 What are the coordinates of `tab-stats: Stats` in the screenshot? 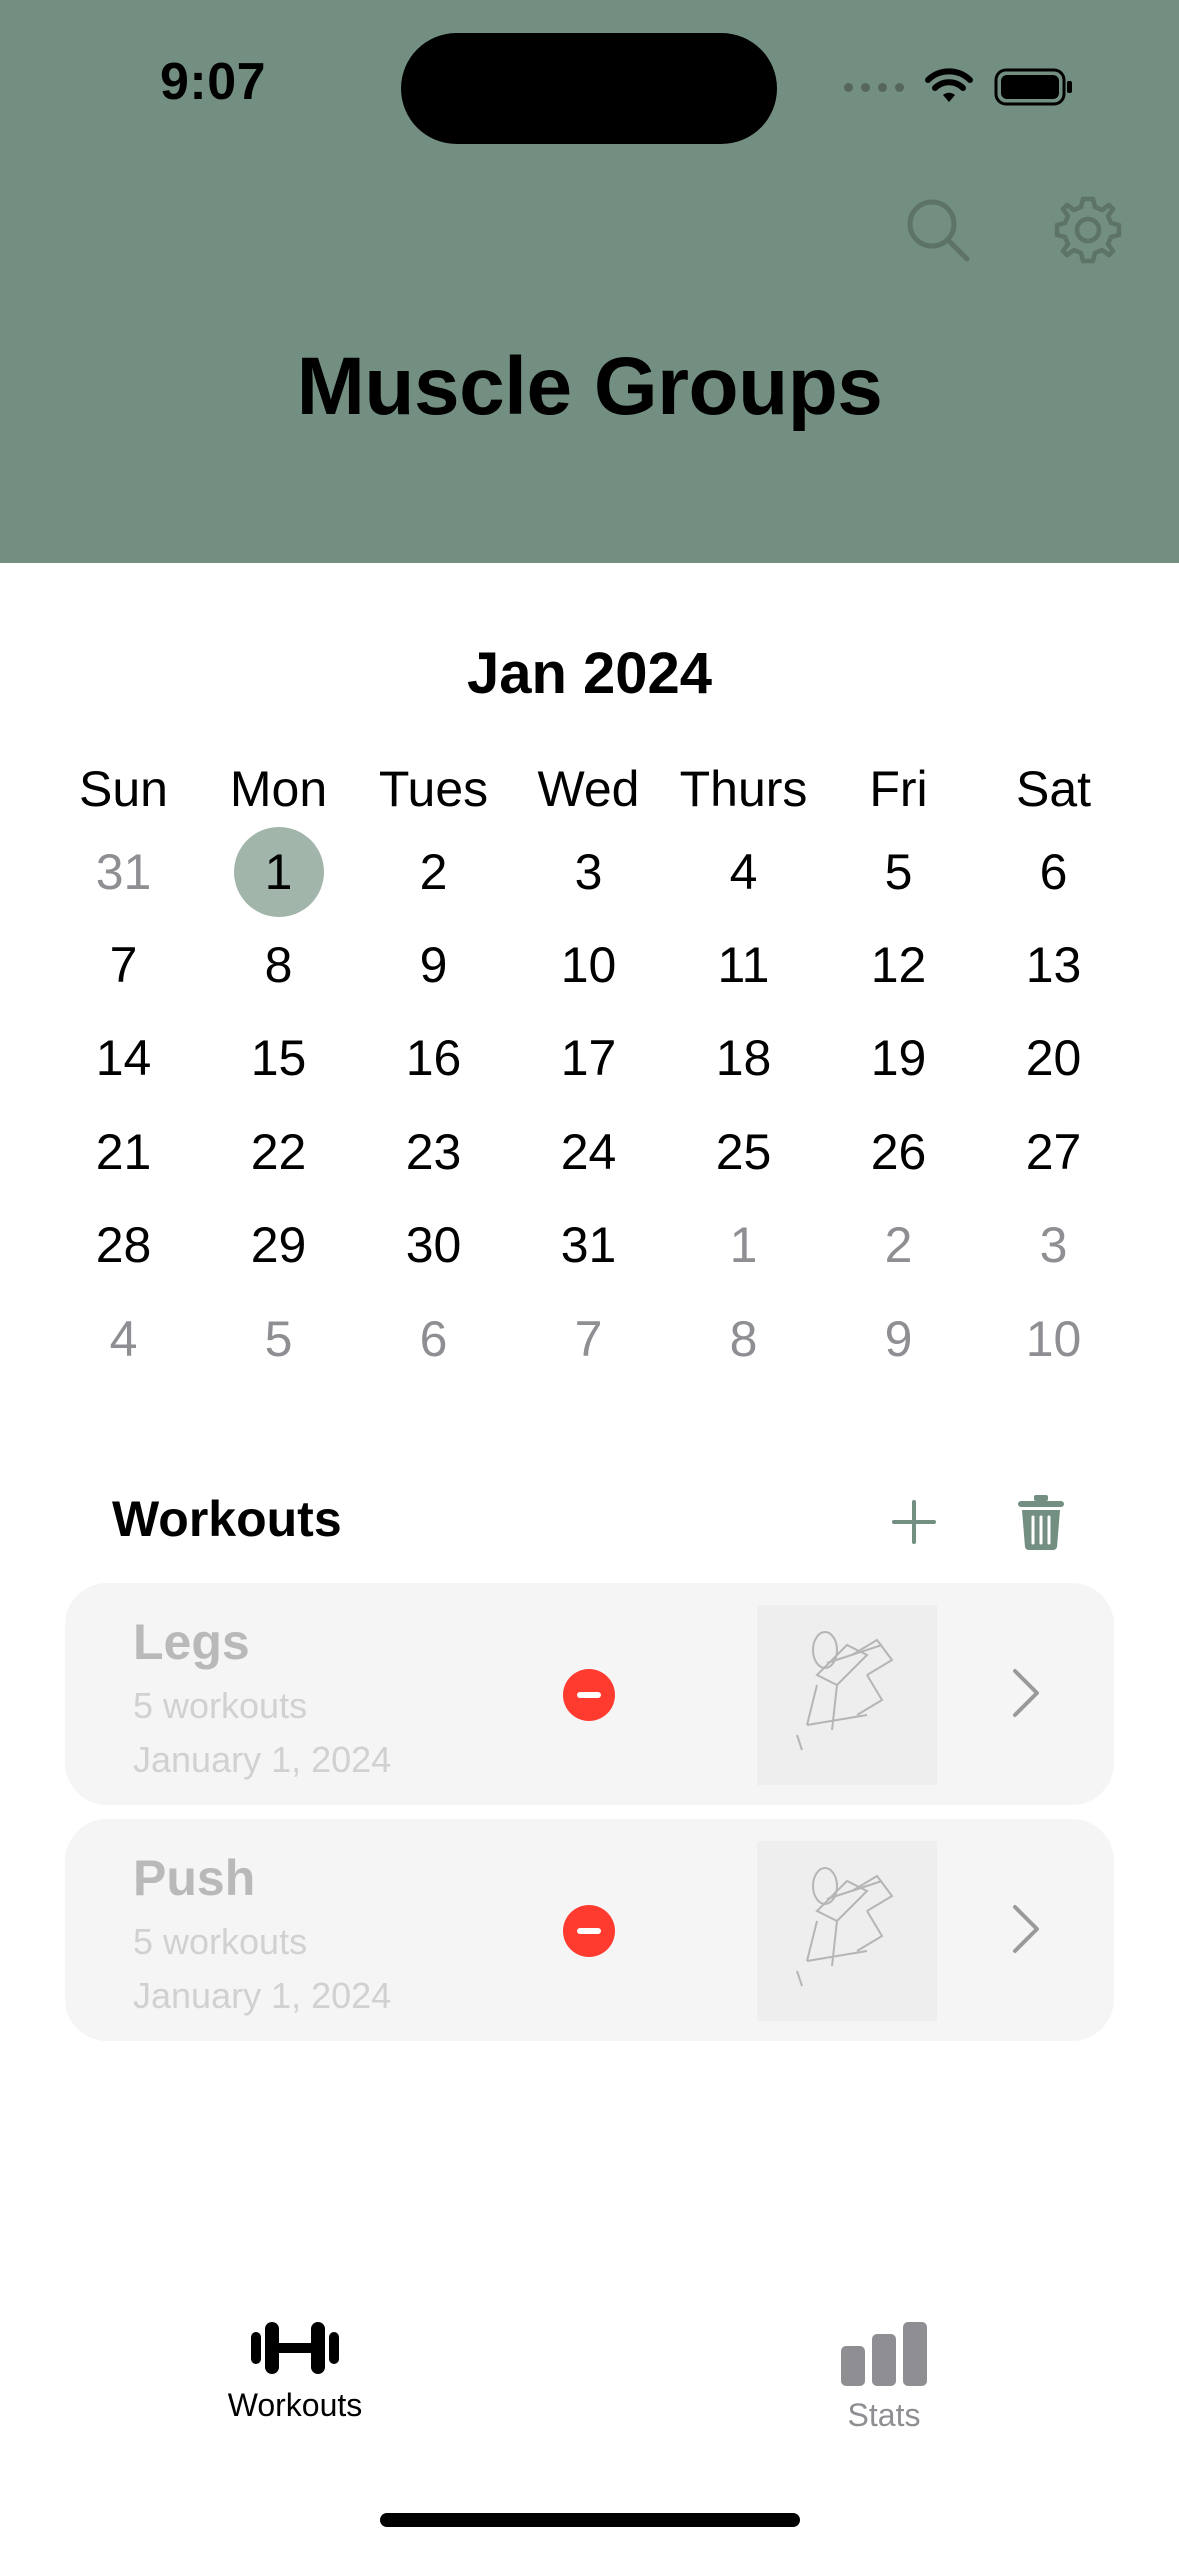 It's located at (884, 2377).